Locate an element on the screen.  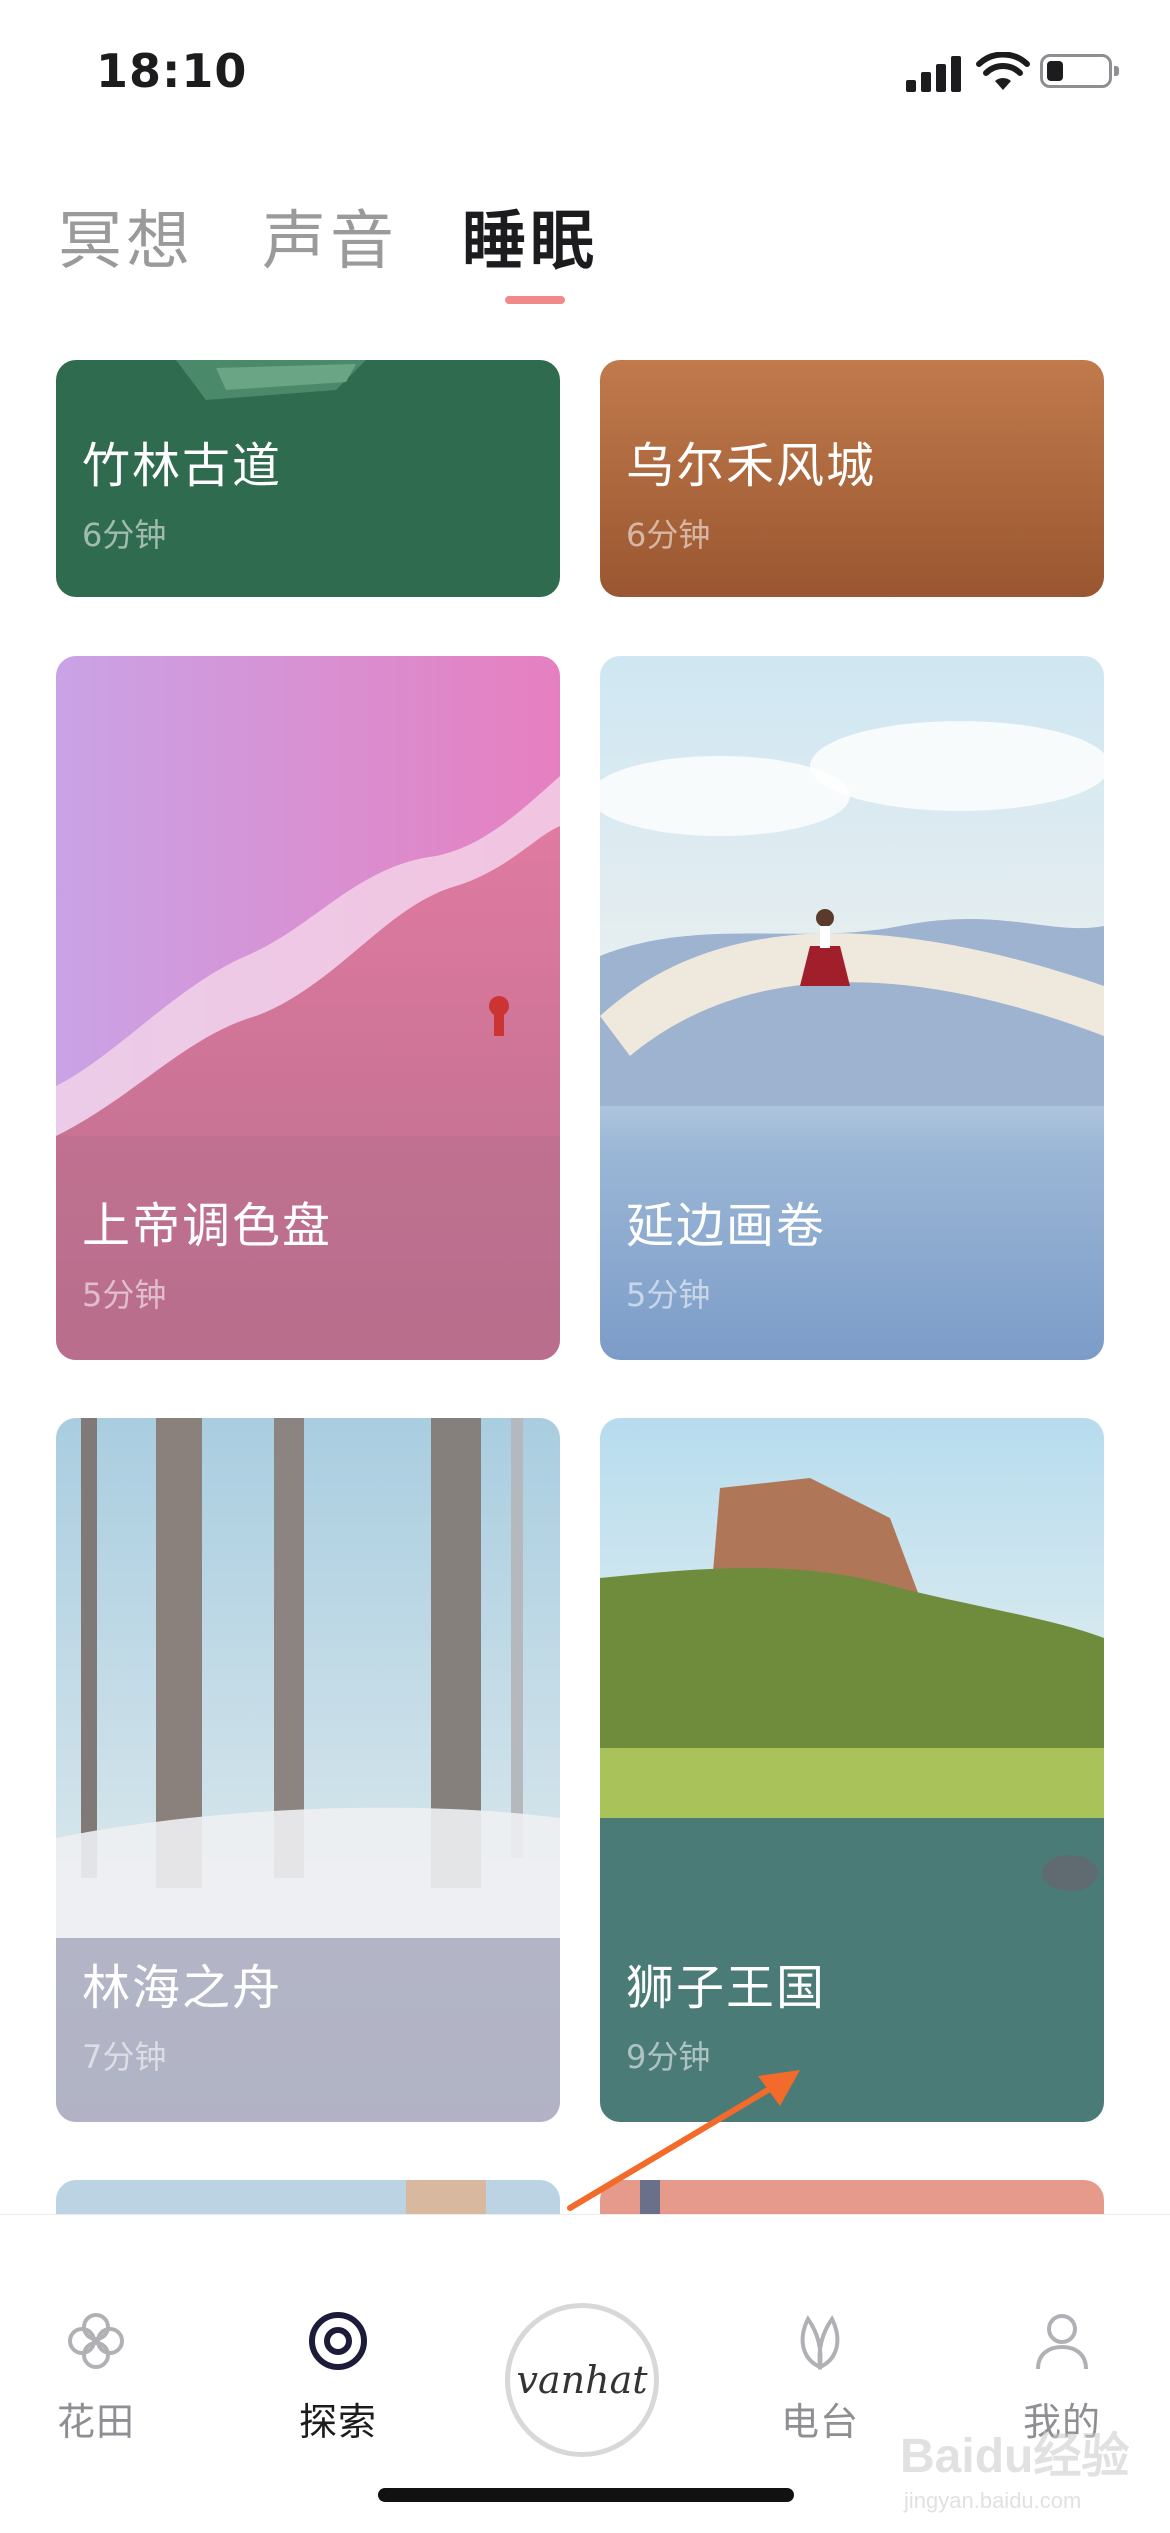
vanhat-center-button: vanhat is located at coordinates (582, 2380).